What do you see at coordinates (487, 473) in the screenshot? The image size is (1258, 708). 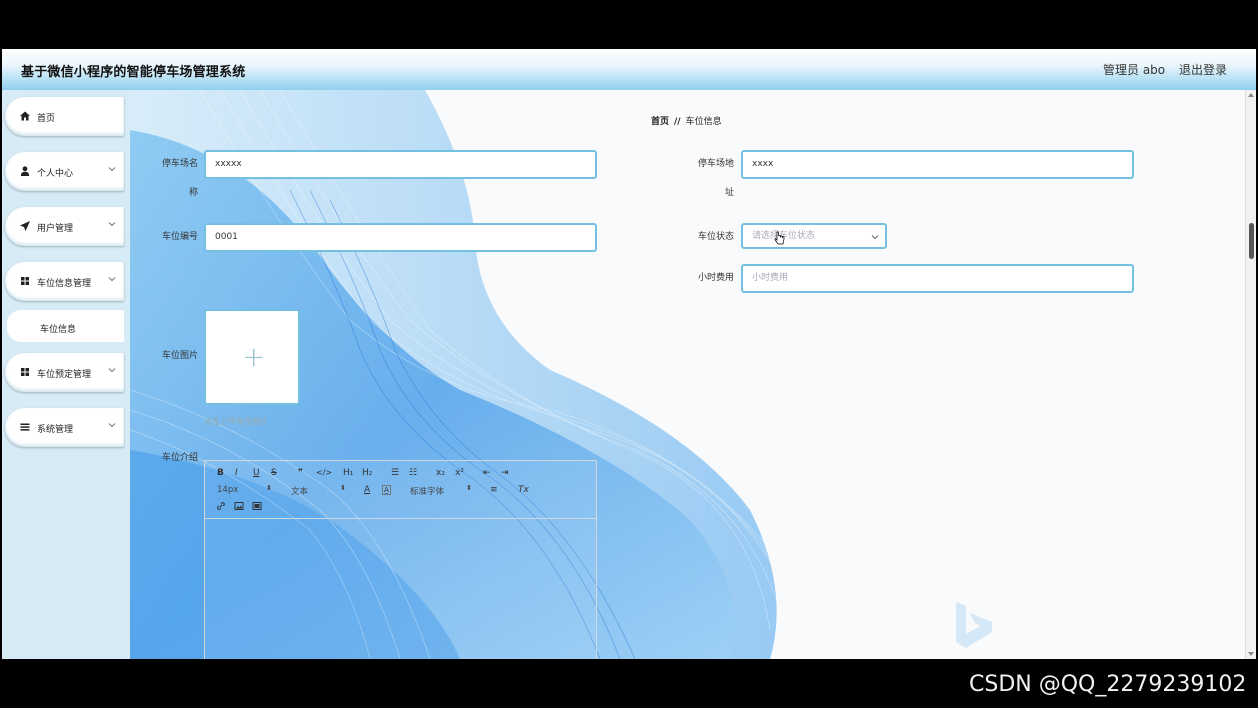 I see `outdent-button: ⇤` at bounding box center [487, 473].